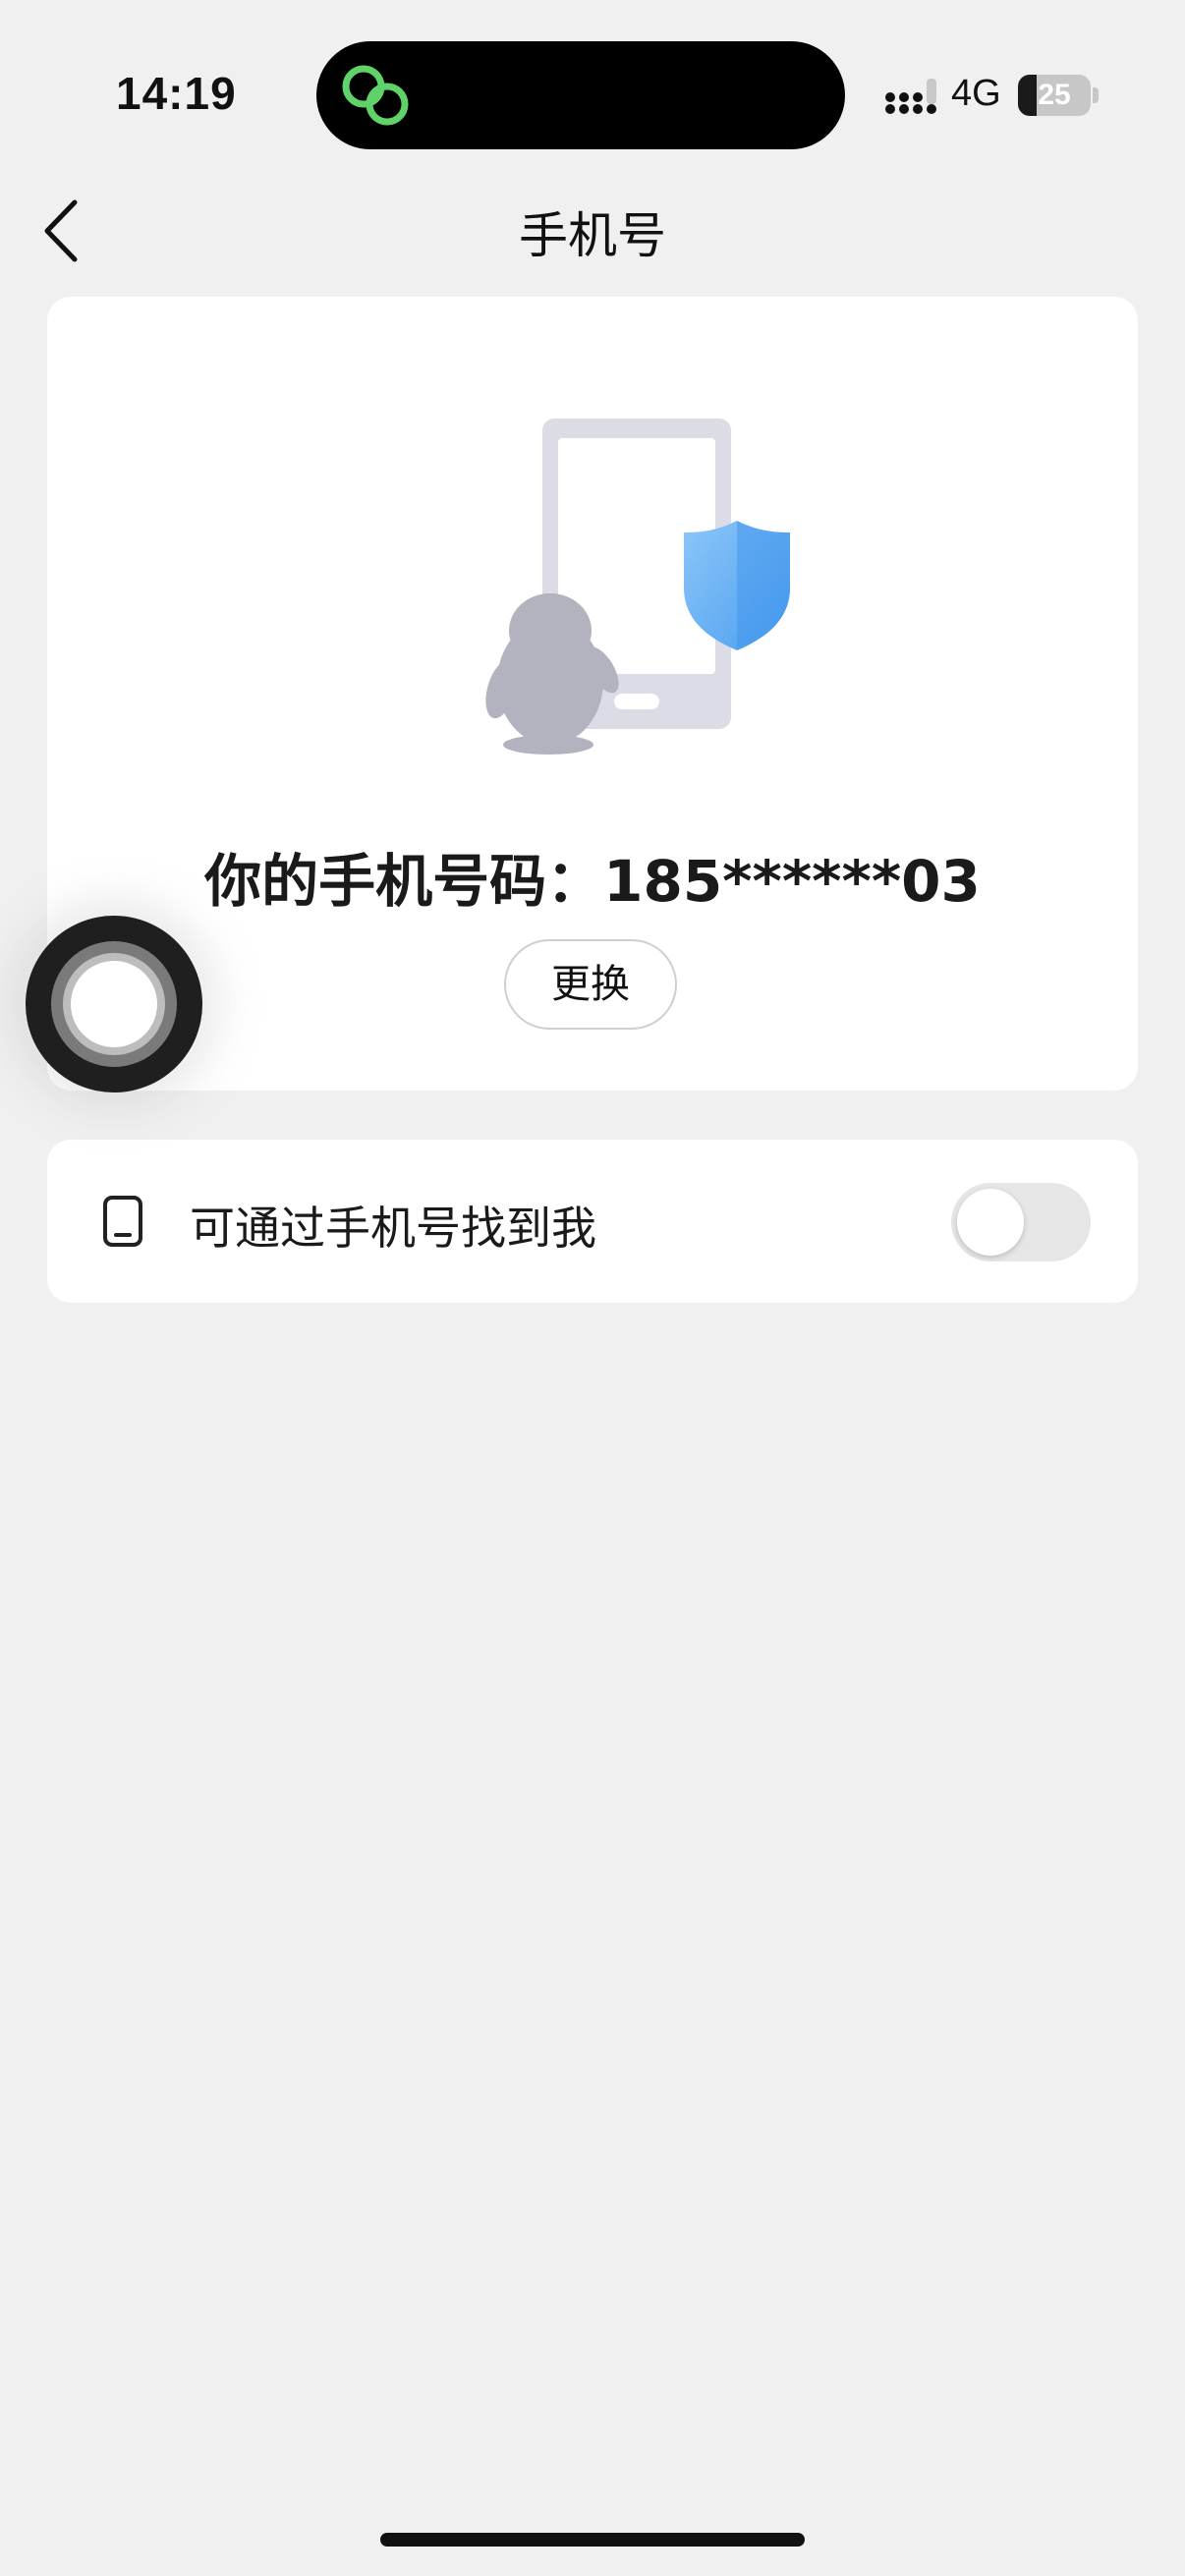  Describe the element at coordinates (991, 1222) in the screenshot. I see `toggle-knob` at that location.